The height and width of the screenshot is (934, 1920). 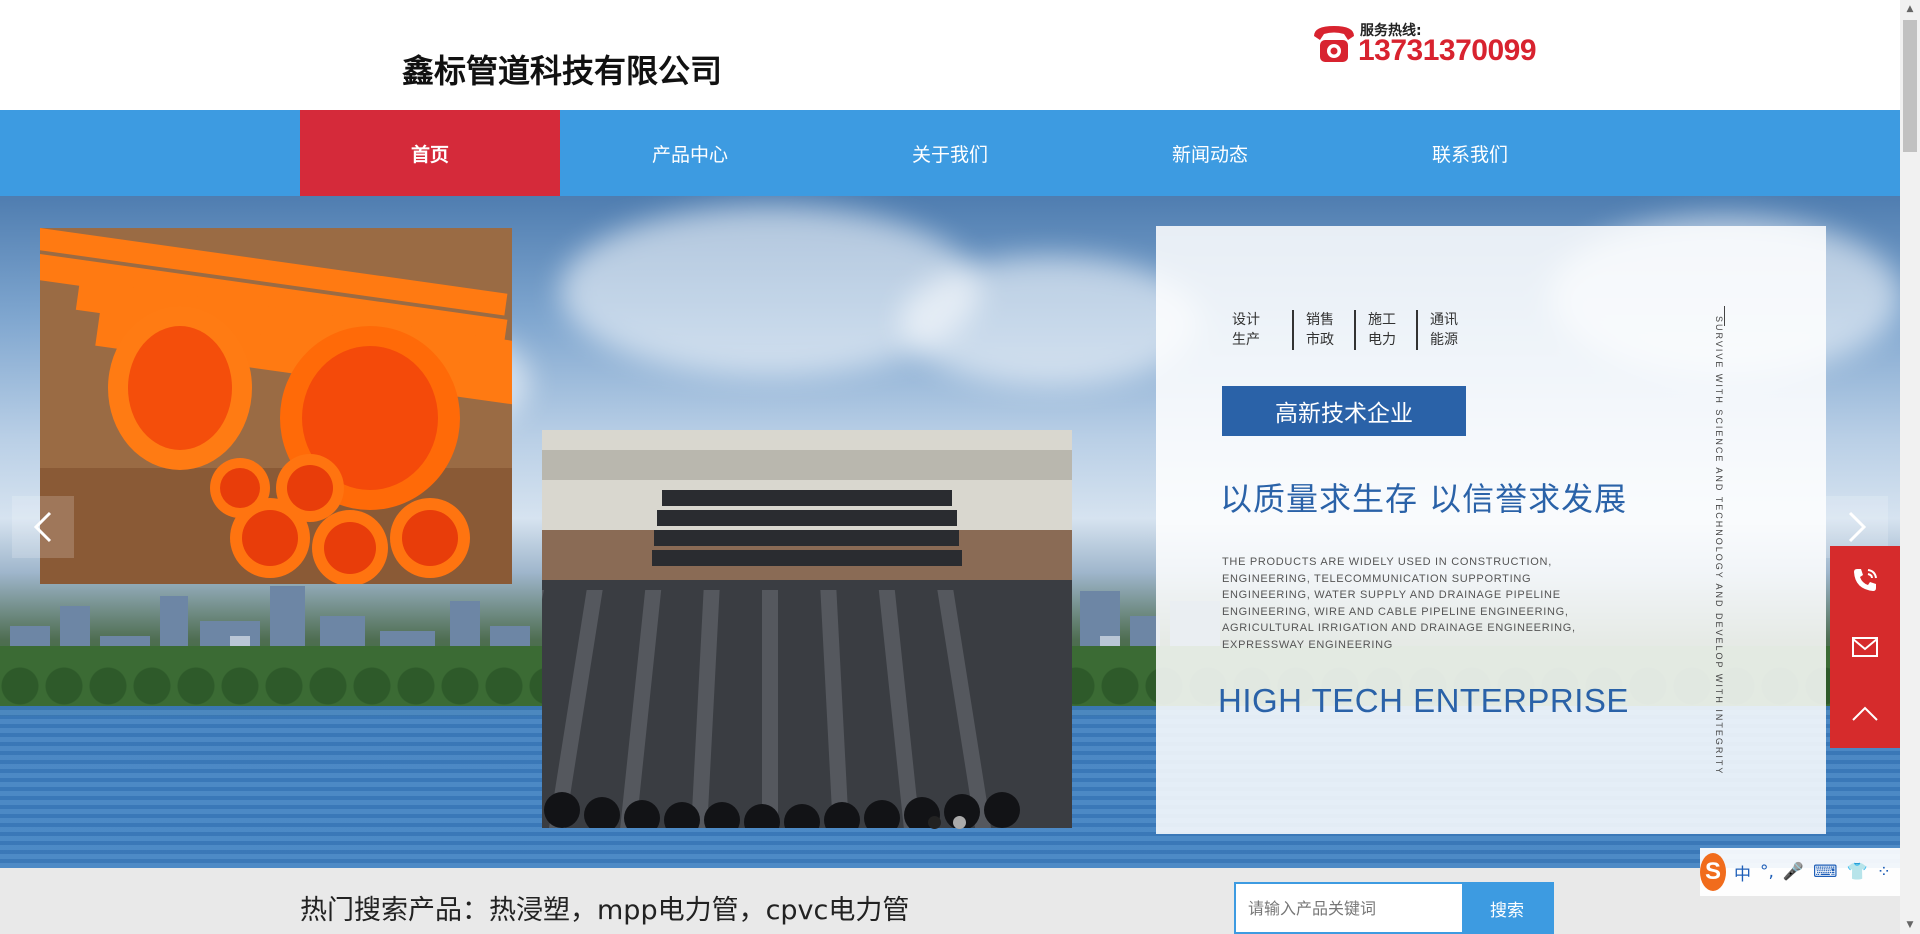 I want to click on envelope-icon, so click(x=1865, y=646).